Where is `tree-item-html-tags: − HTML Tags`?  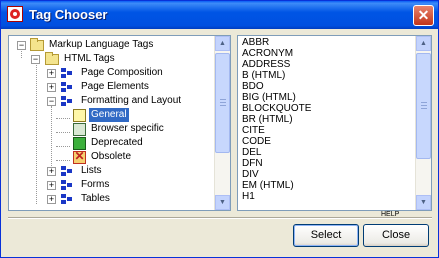 tree-item-html-tags: − HTML Tags is located at coordinates (109, 59).